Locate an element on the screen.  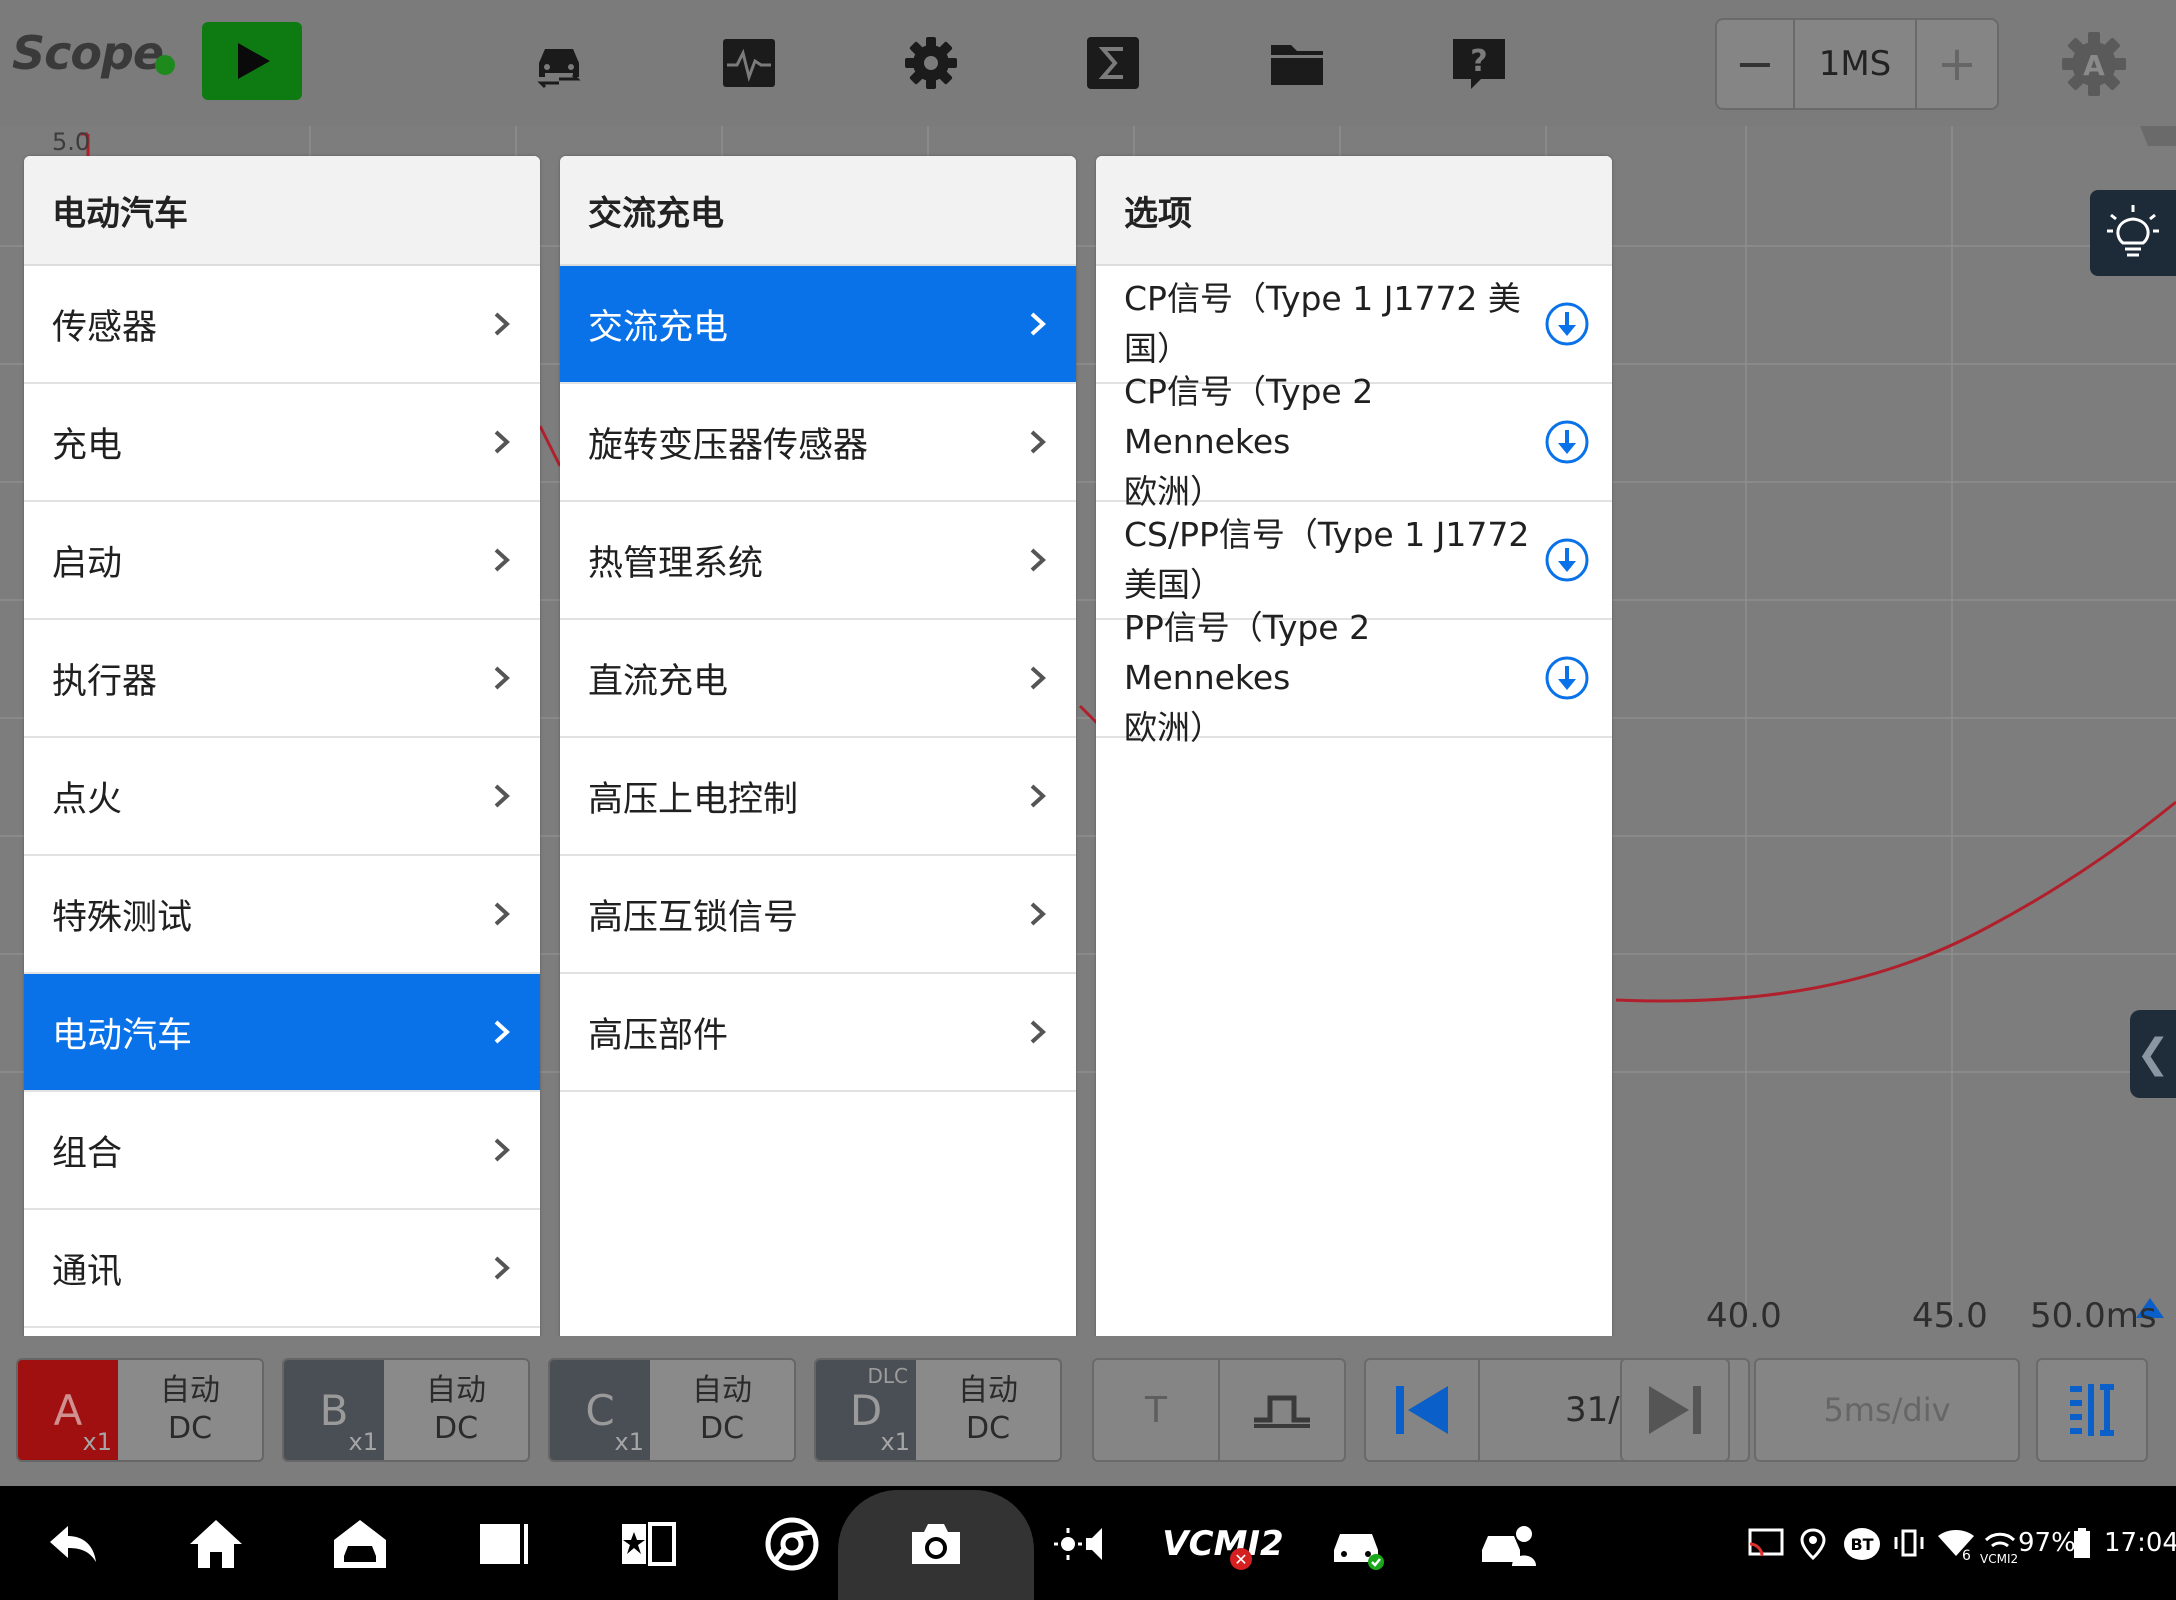
recent-apps-icon is located at coordinates (504, 1544).